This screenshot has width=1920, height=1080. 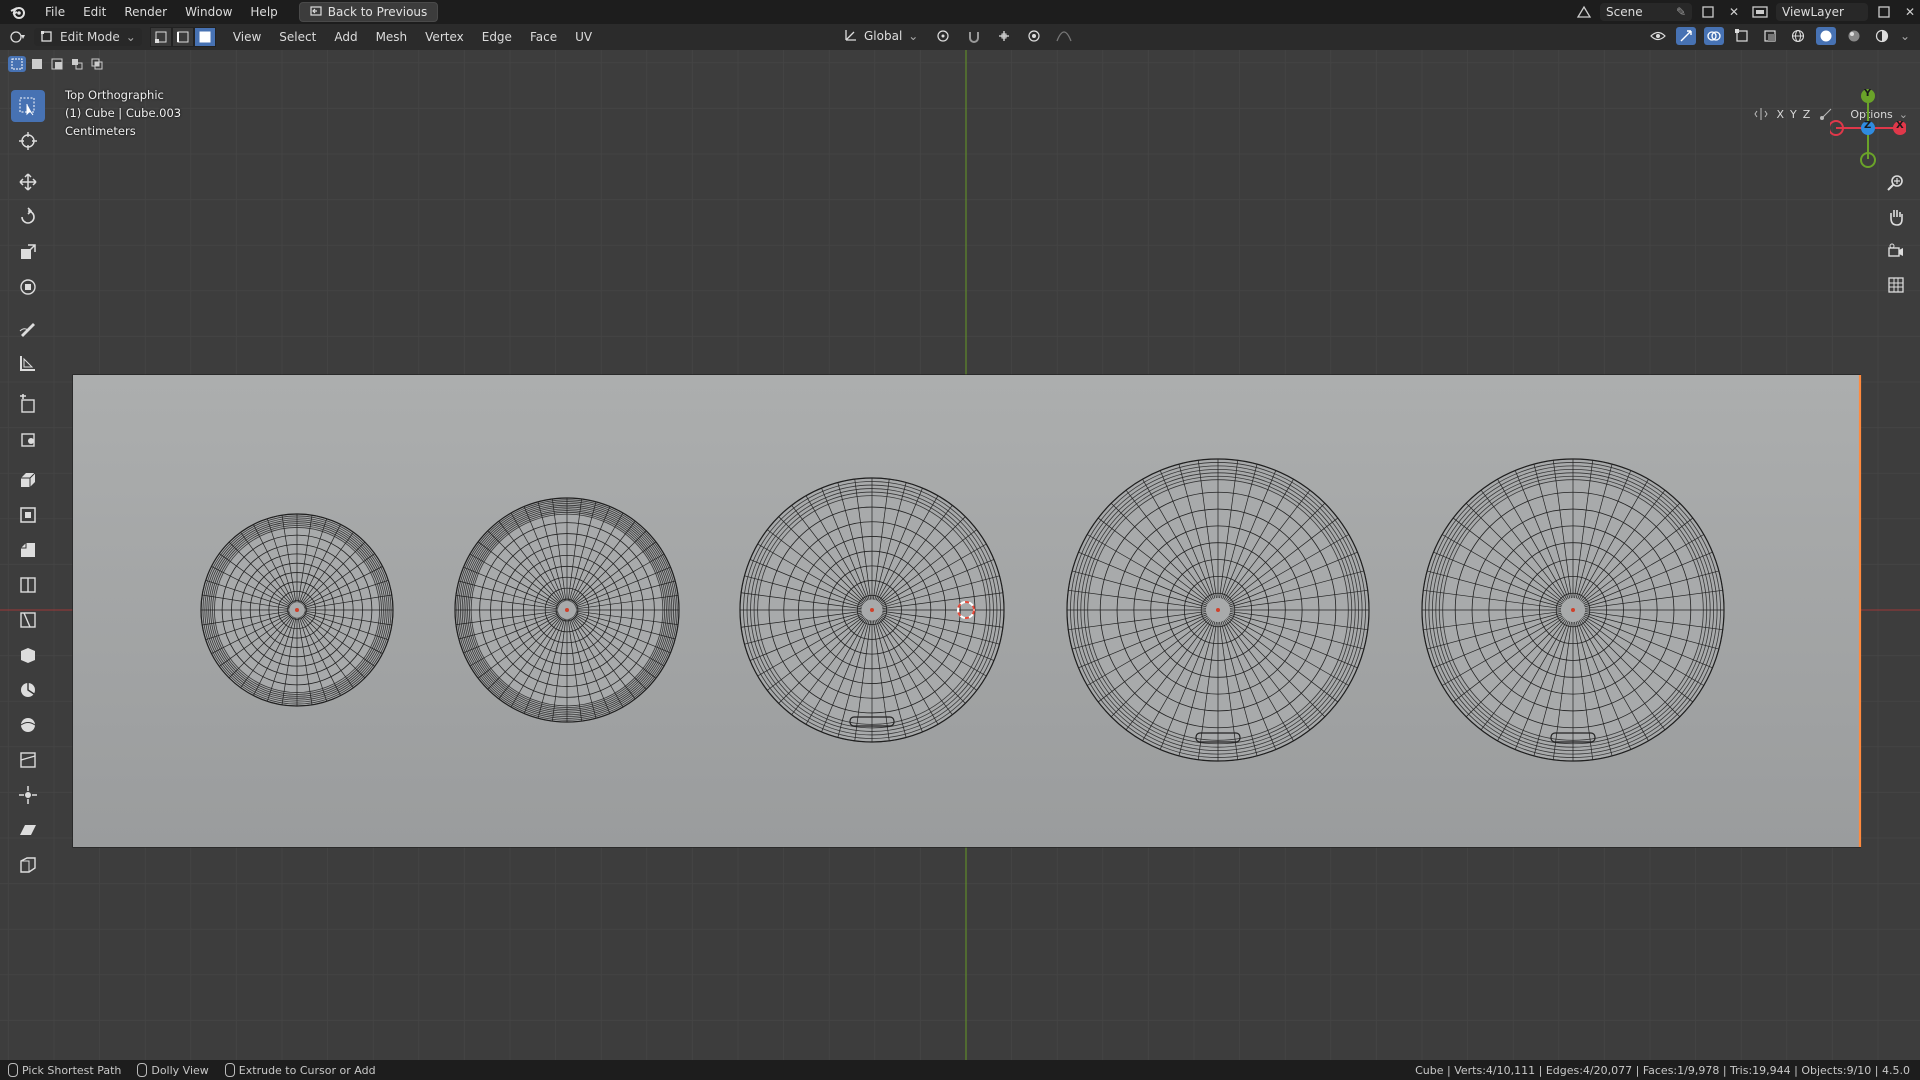 I want to click on menu-edit: Edit, so click(x=94, y=12).